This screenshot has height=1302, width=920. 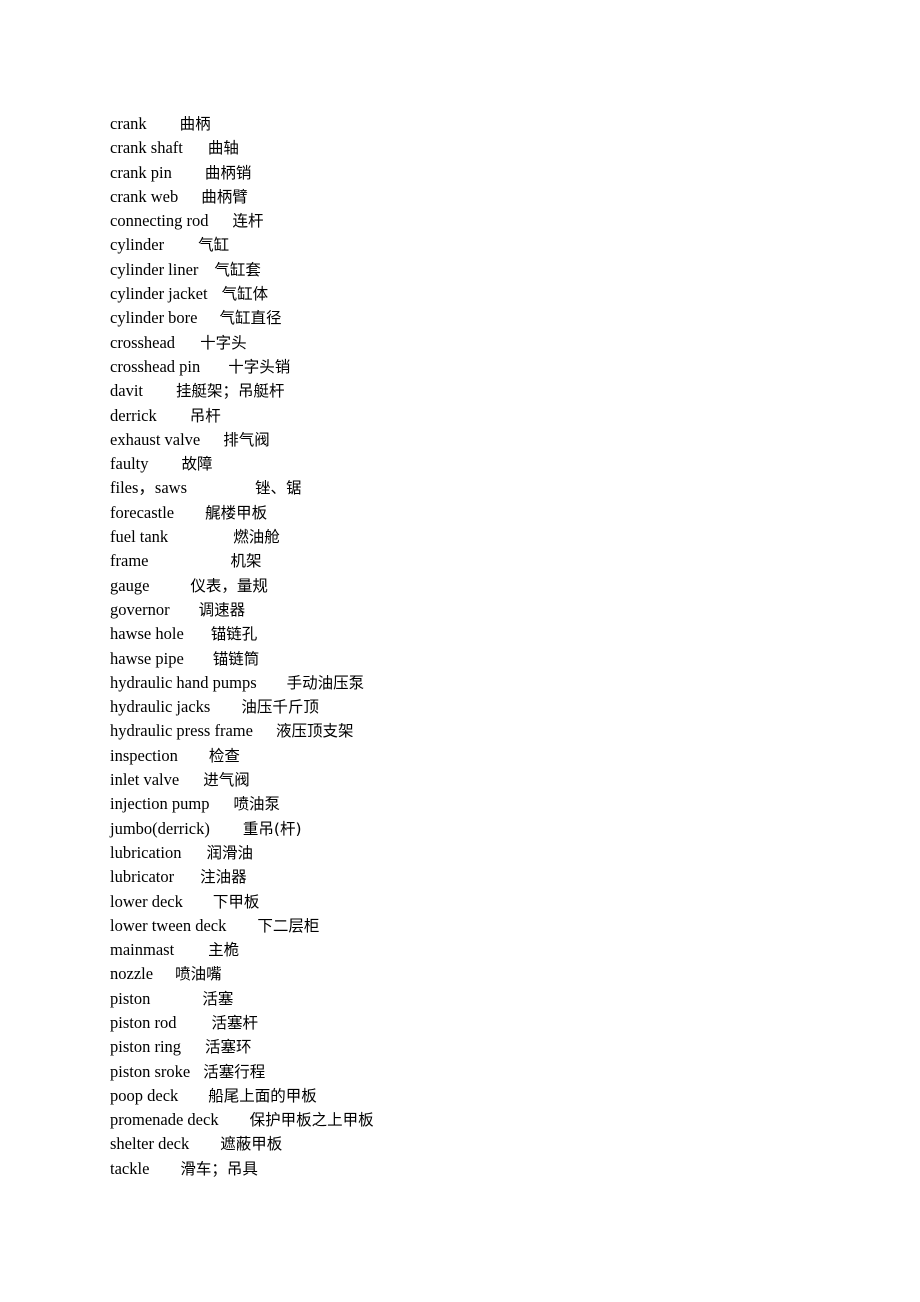 What do you see at coordinates (490, 877) in the screenshot?
I see `glossary-entry: lubricator 注油器` at bounding box center [490, 877].